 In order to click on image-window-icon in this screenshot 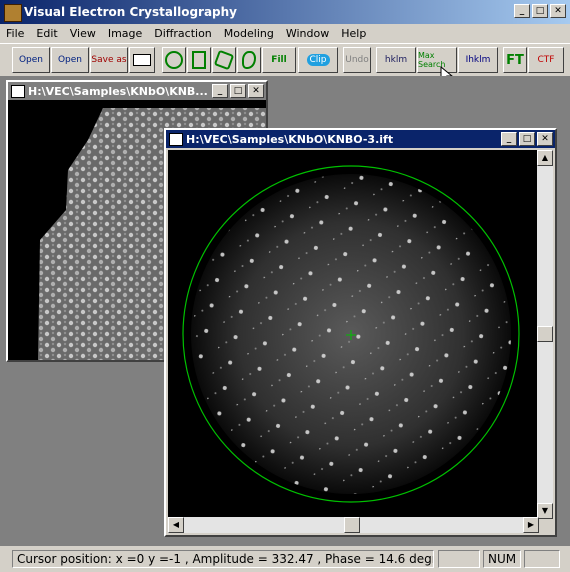, I will do `click(18, 91)`.